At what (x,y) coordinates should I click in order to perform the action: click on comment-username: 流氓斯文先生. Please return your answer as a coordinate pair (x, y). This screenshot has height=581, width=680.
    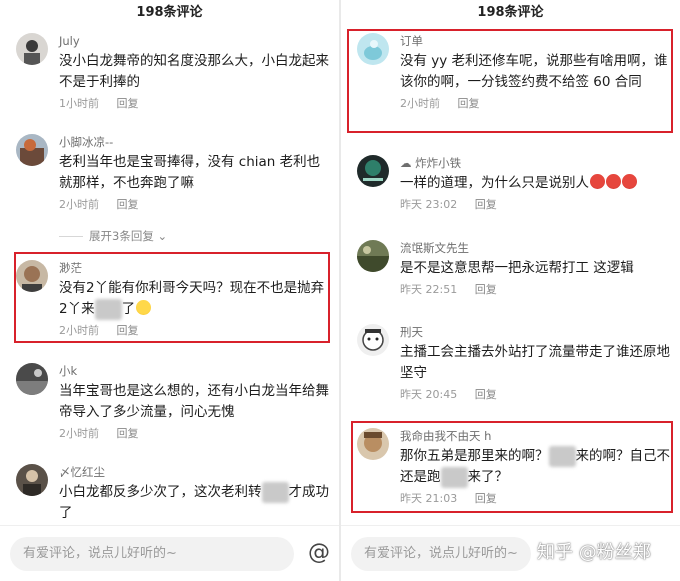
    Looking at the image, I should click on (536, 248).